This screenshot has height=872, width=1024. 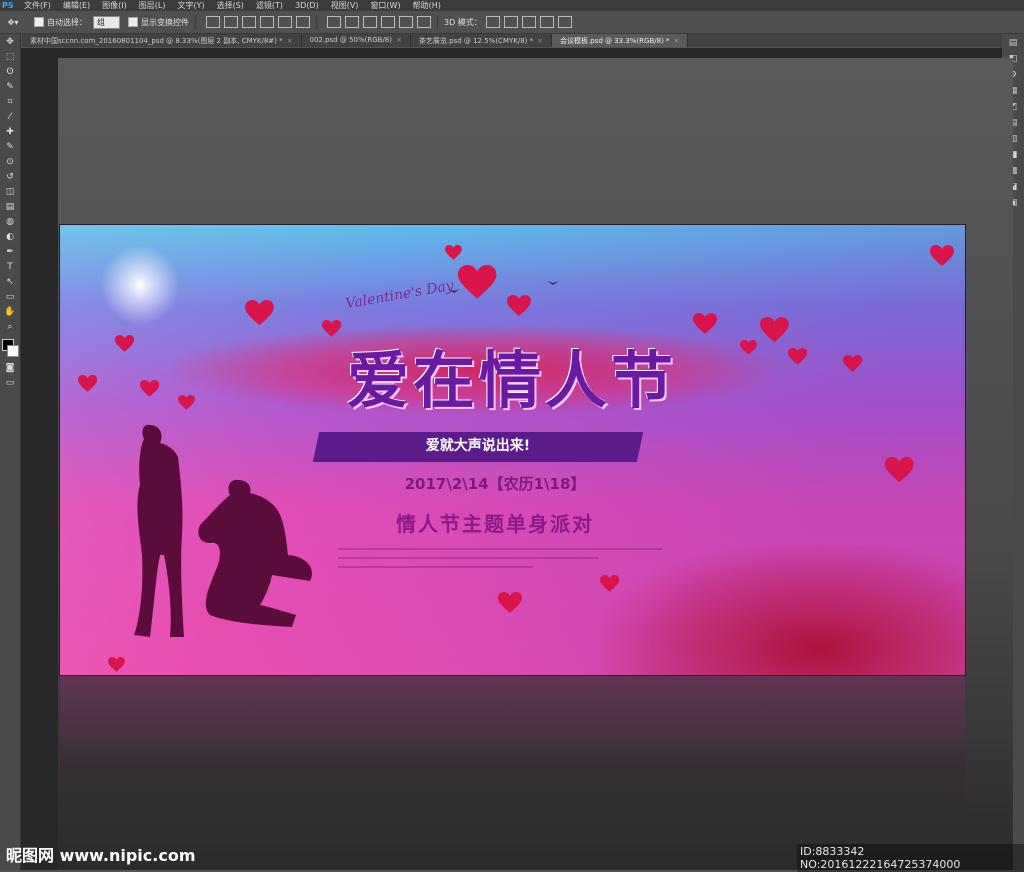 What do you see at coordinates (388, 22) in the screenshot?
I see `distribute-left-icon` at bounding box center [388, 22].